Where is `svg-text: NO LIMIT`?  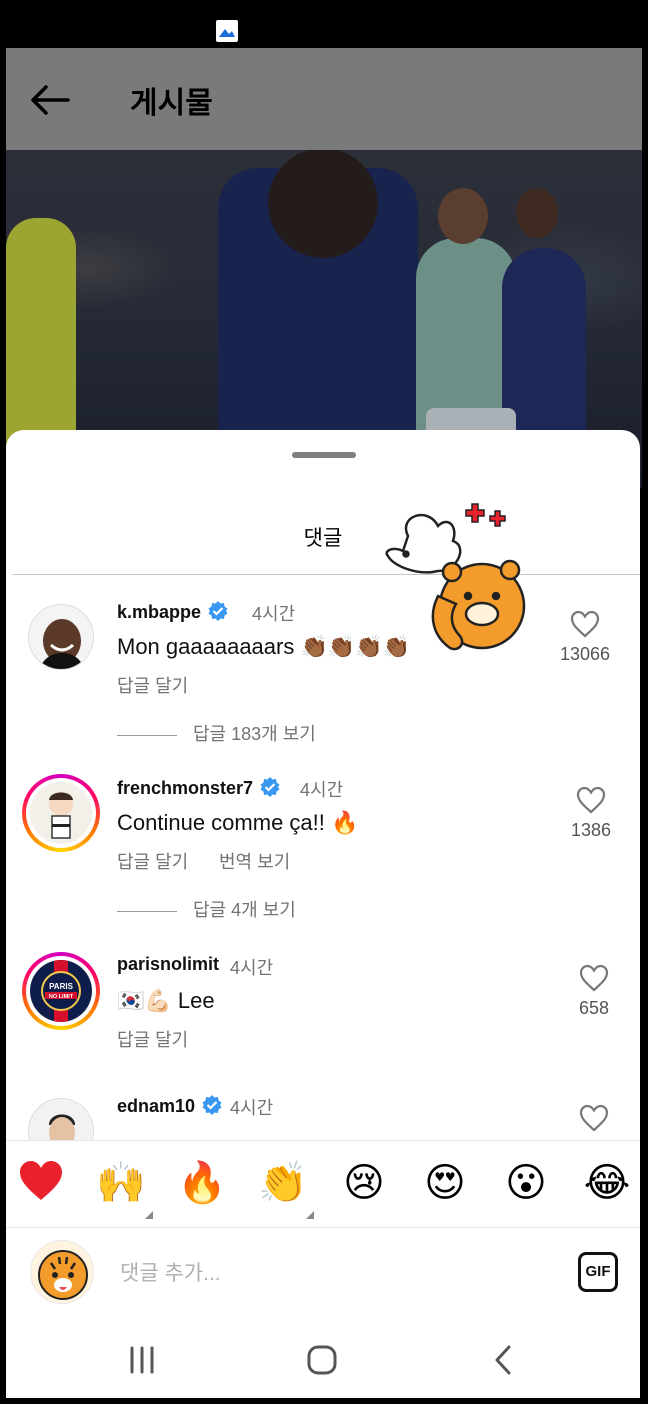
svg-text: NO LIMIT is located at coordinates (61, 997).